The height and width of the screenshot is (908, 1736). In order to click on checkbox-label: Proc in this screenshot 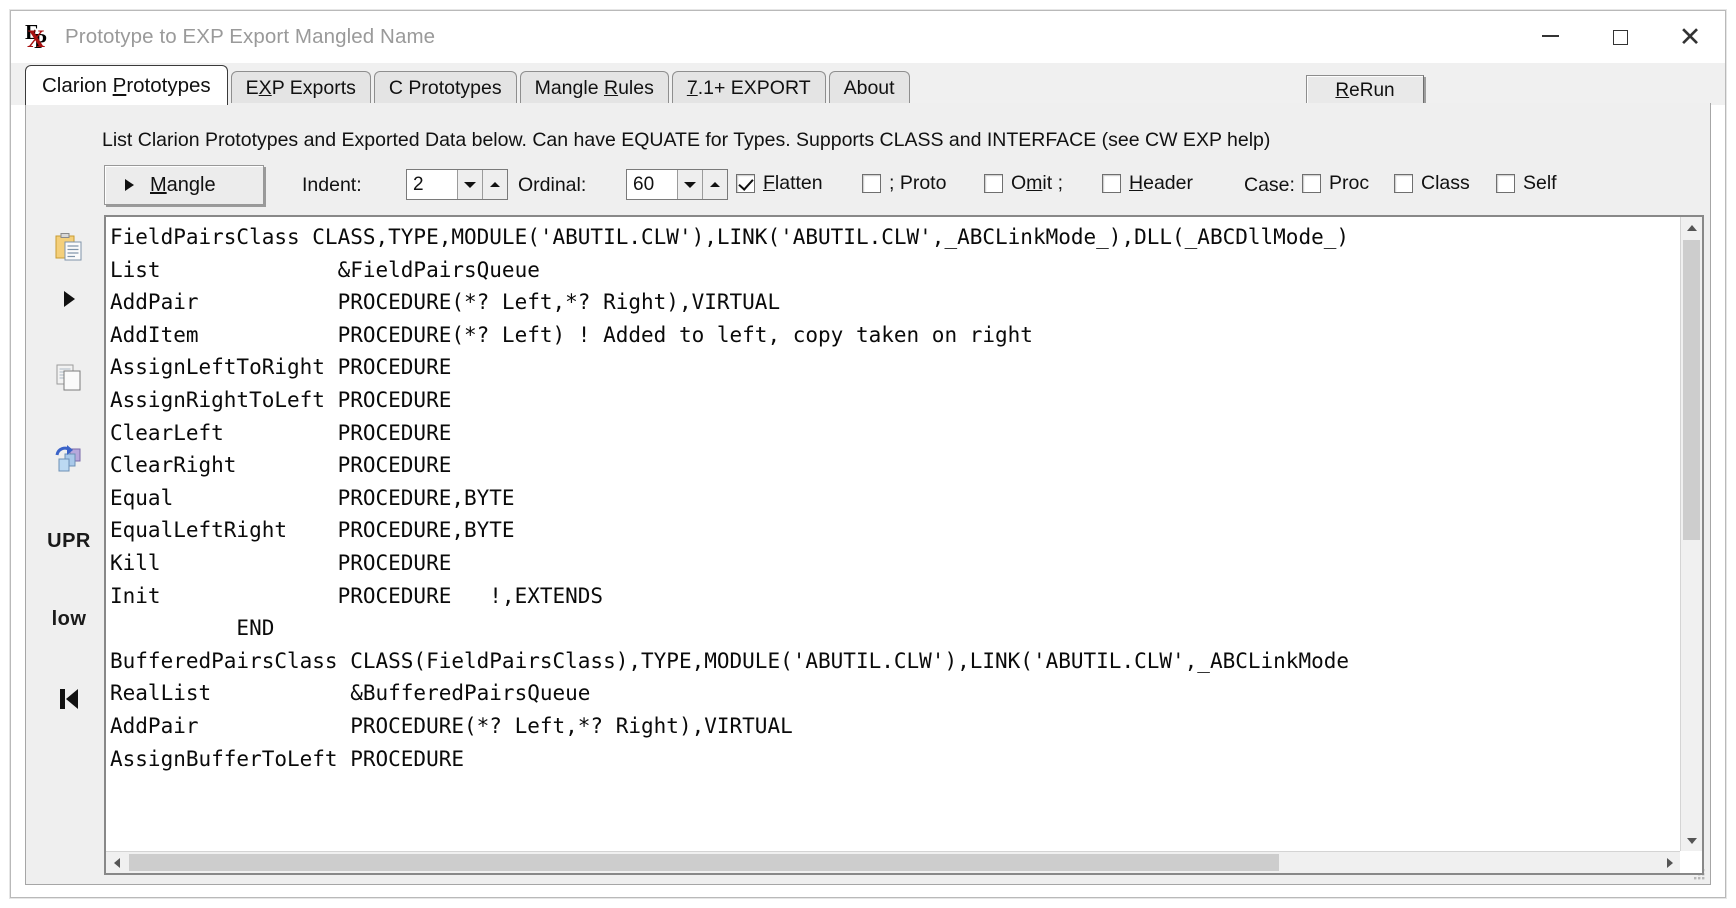, I will do `click(1349, 183)`.